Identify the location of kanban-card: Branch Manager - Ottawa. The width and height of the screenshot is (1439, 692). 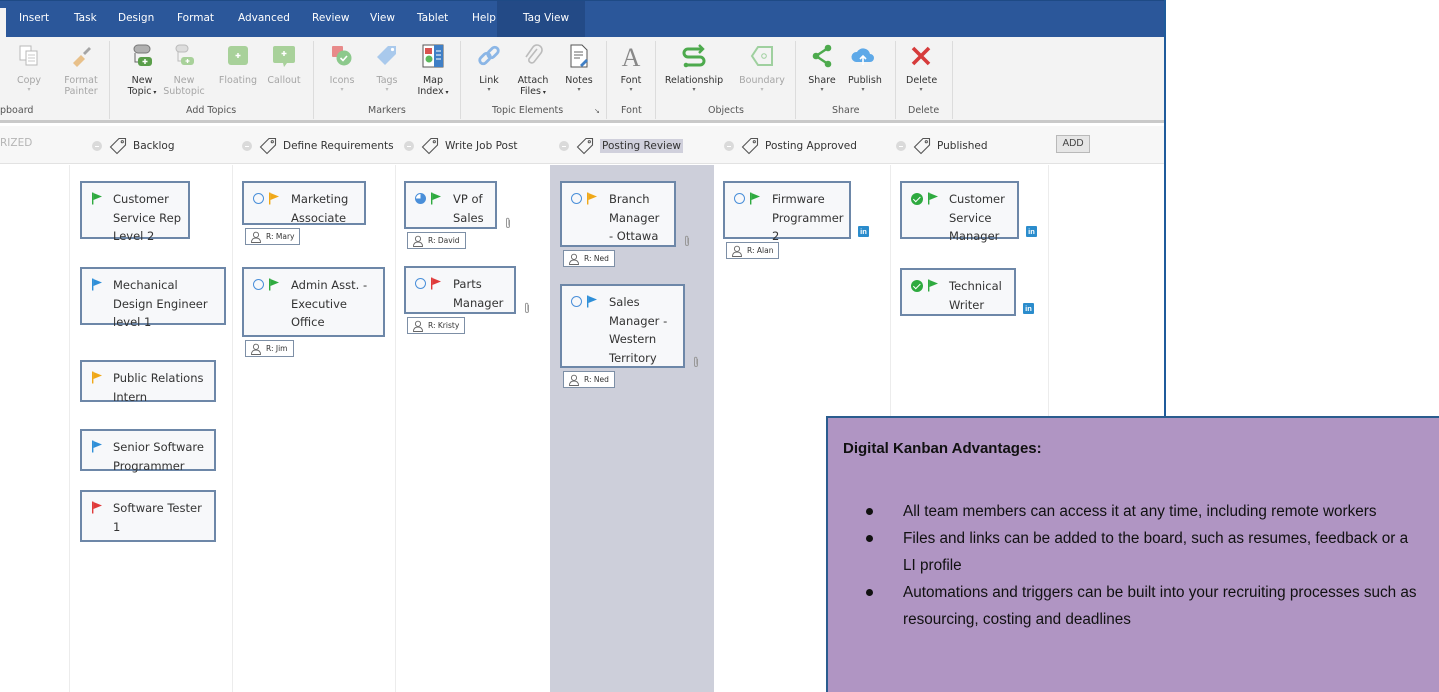
(618, 214).